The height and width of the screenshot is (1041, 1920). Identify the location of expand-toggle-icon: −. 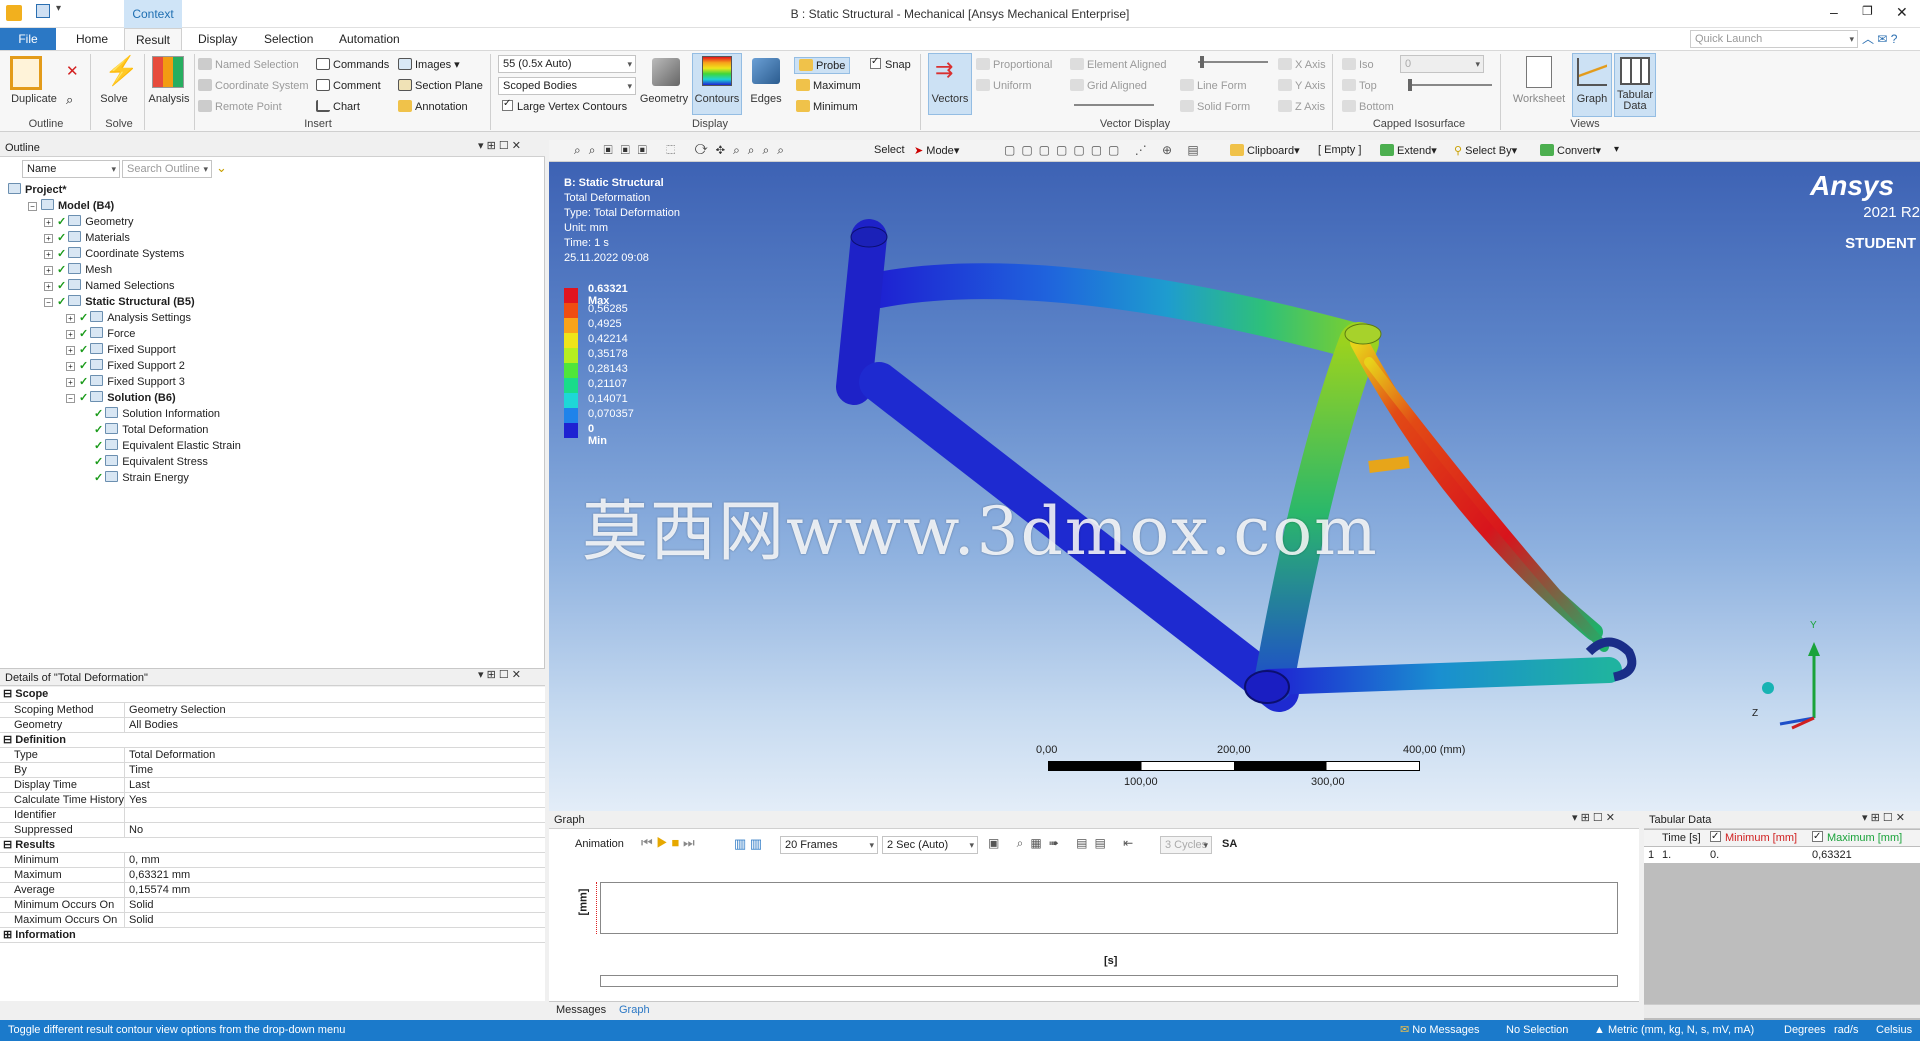
(48, 302).